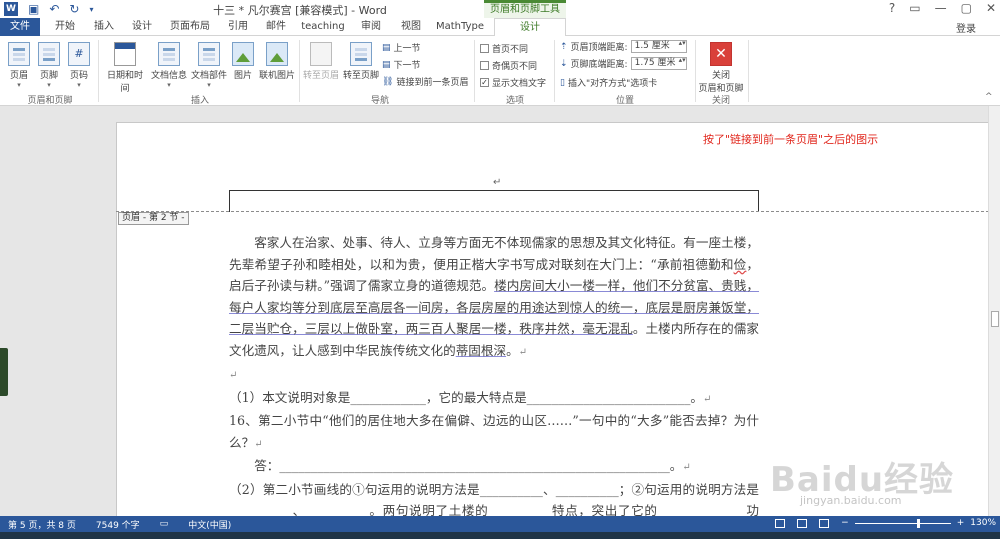 The width and height of the screenshot is (1000, 539). Describe the element at coordinates (164, 524) in the screenshot. I see `proofing-icon: ▭` at that location.